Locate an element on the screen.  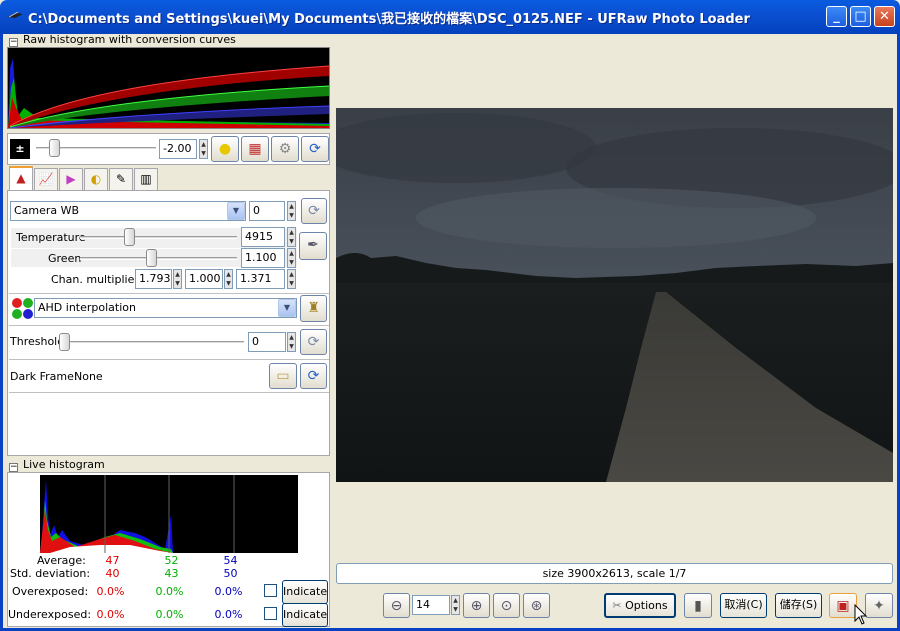
threshold-spin: ▲ ▼ is located at coordinates (291, 342).